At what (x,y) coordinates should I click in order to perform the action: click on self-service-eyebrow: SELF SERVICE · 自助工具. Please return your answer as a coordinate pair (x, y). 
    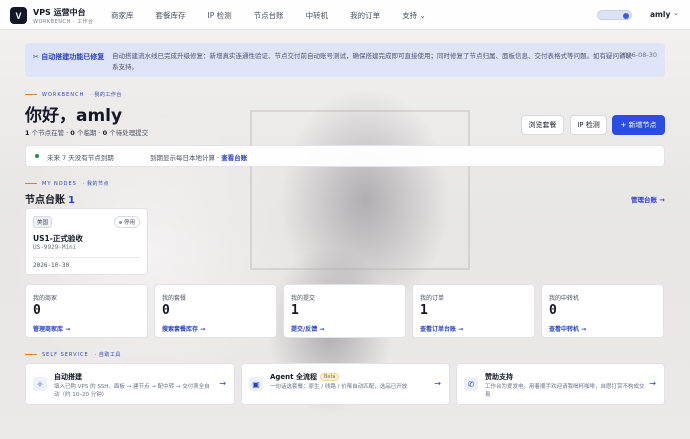
    Looking at the image, I should click on (73, 354).